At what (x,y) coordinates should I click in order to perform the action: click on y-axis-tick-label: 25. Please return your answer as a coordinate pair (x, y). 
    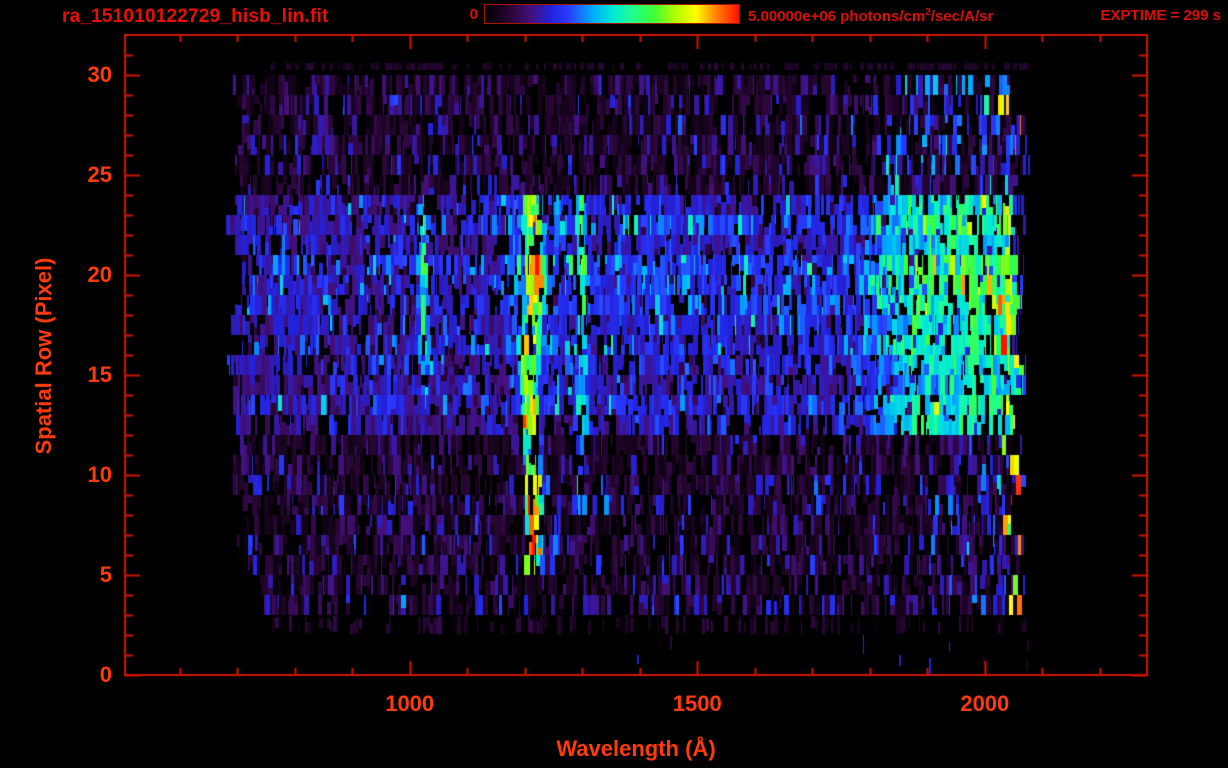
    Looking at the image, I should click on (99, 174).